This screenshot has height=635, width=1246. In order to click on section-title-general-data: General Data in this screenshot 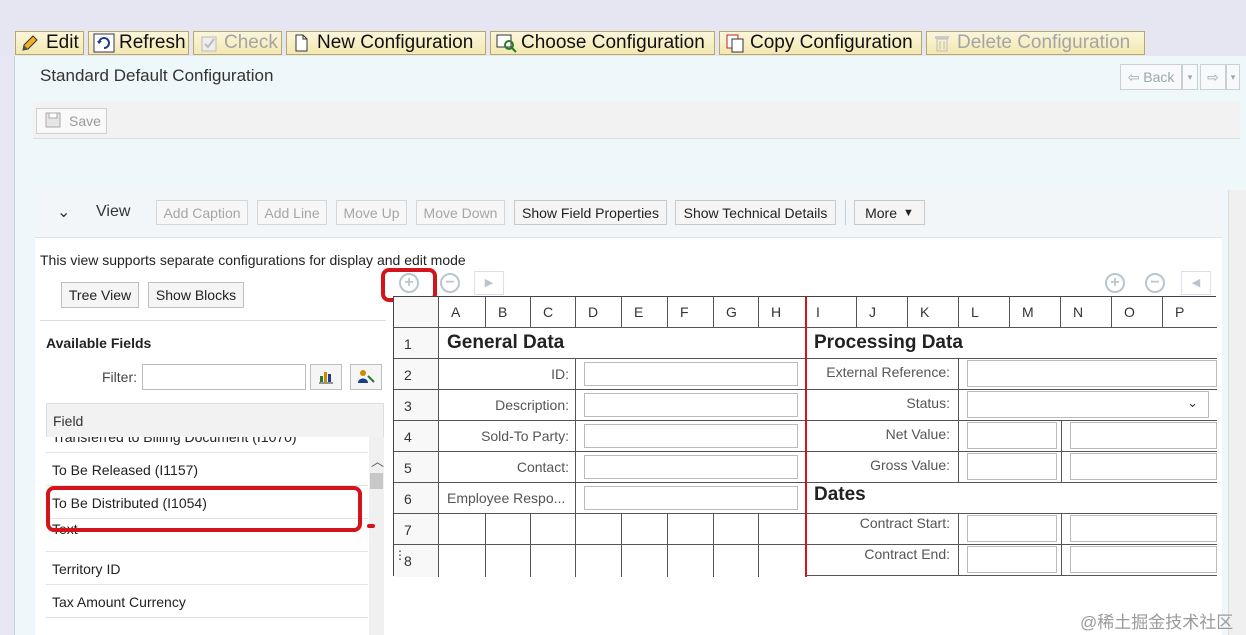, I will do `click(622, 343)`.